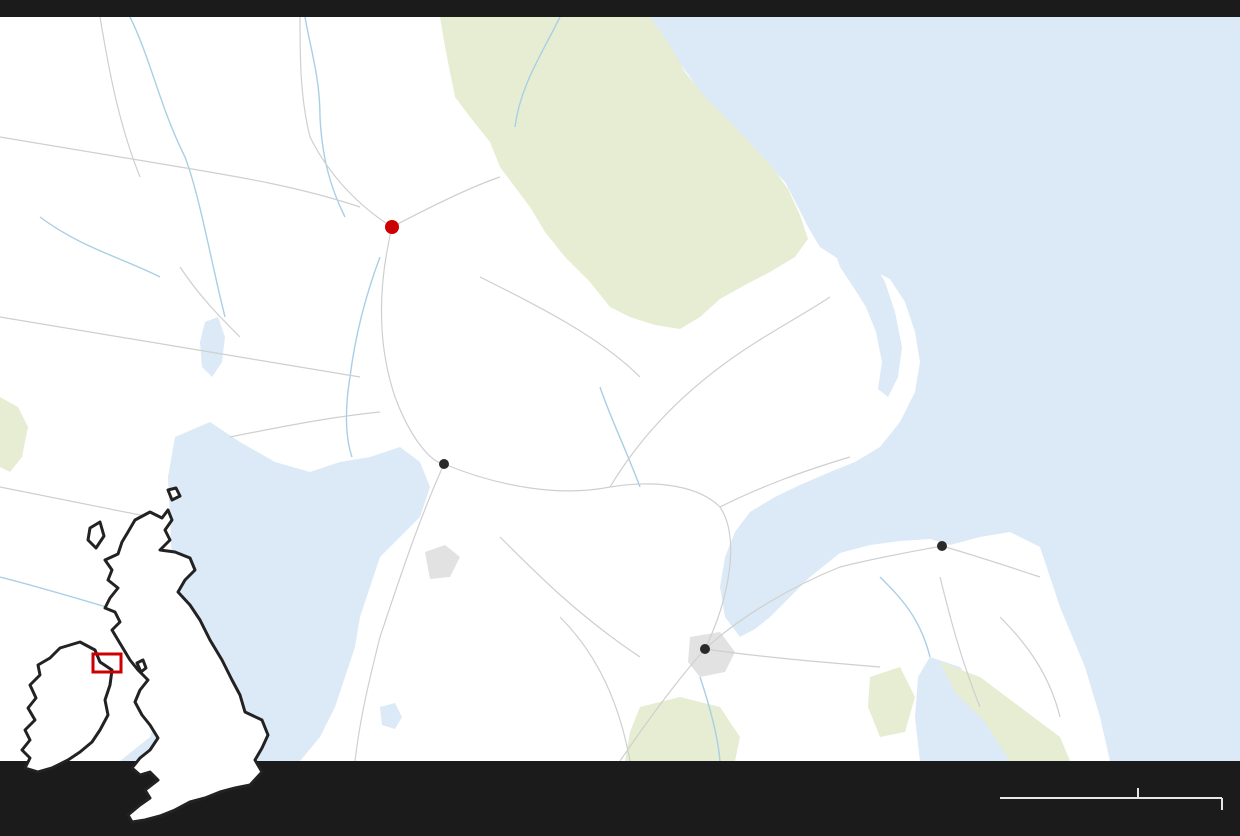 The image size is (1240, 836). I want to click on hebrides-outline, so click(96, 535).